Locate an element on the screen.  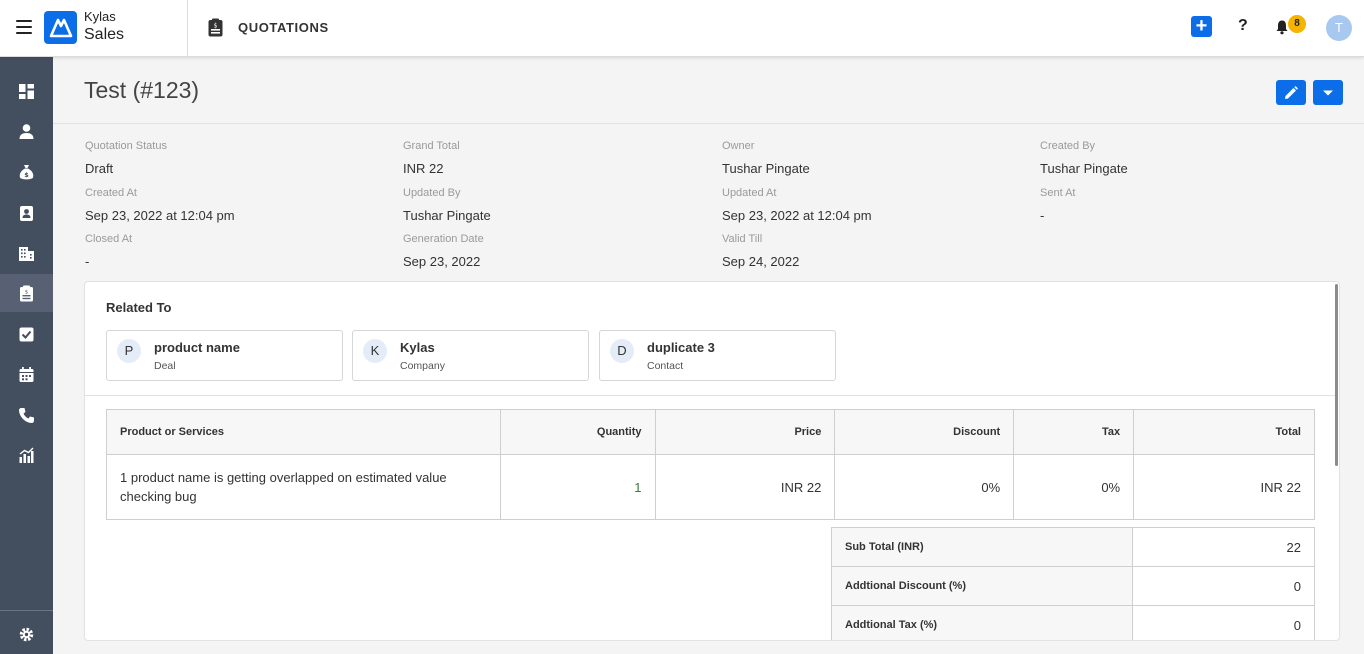
column-header-product: Product or Services is located at coordinates (303, 432).